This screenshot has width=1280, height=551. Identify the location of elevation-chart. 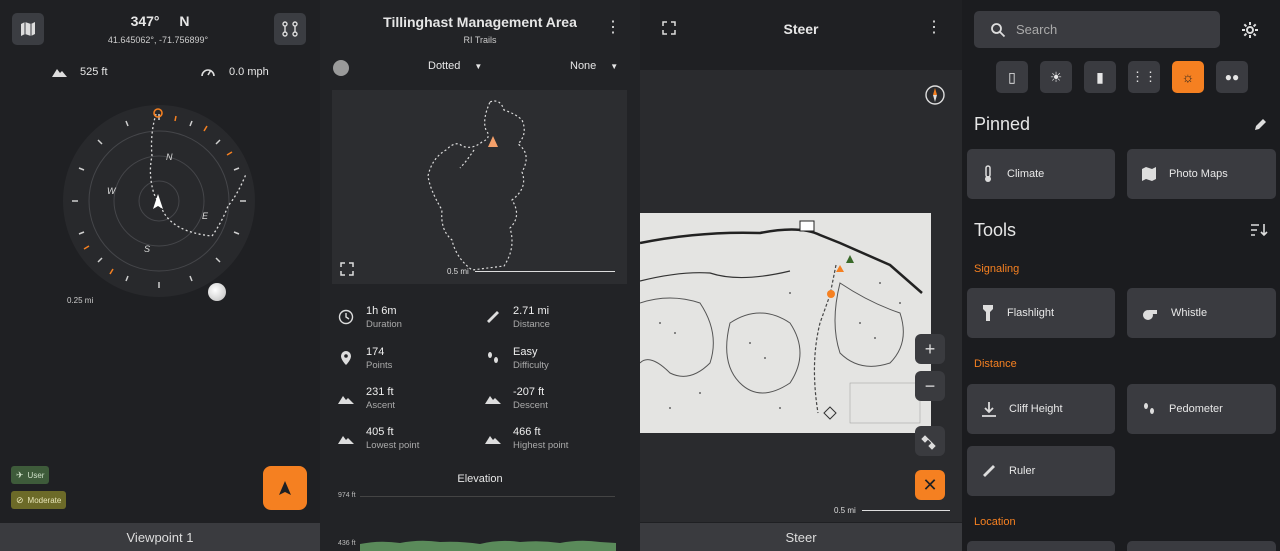
(488, 543).